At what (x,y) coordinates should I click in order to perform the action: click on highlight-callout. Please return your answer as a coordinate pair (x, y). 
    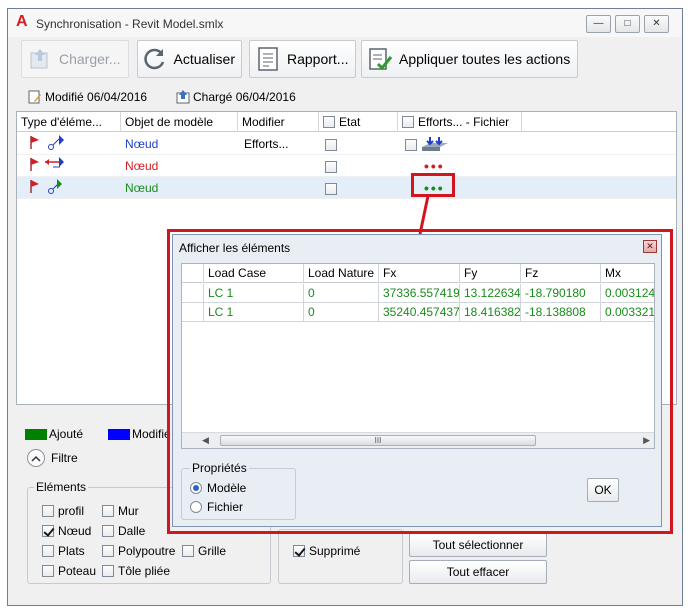
    Looking at the image, I should click on (433, 185).